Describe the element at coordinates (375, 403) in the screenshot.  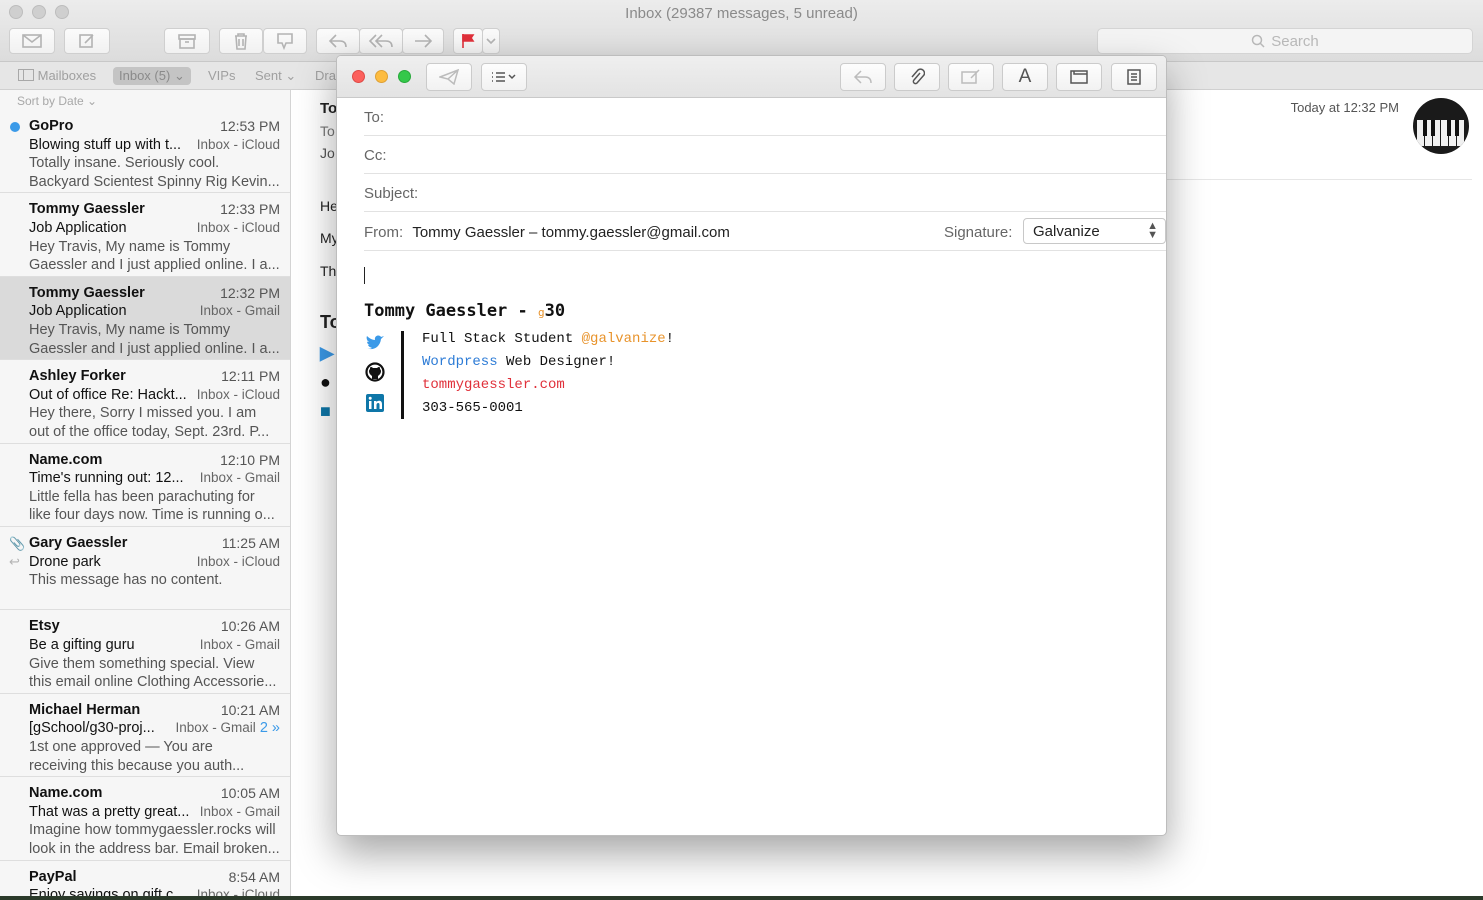
I see `linkedin-icon` at that location.